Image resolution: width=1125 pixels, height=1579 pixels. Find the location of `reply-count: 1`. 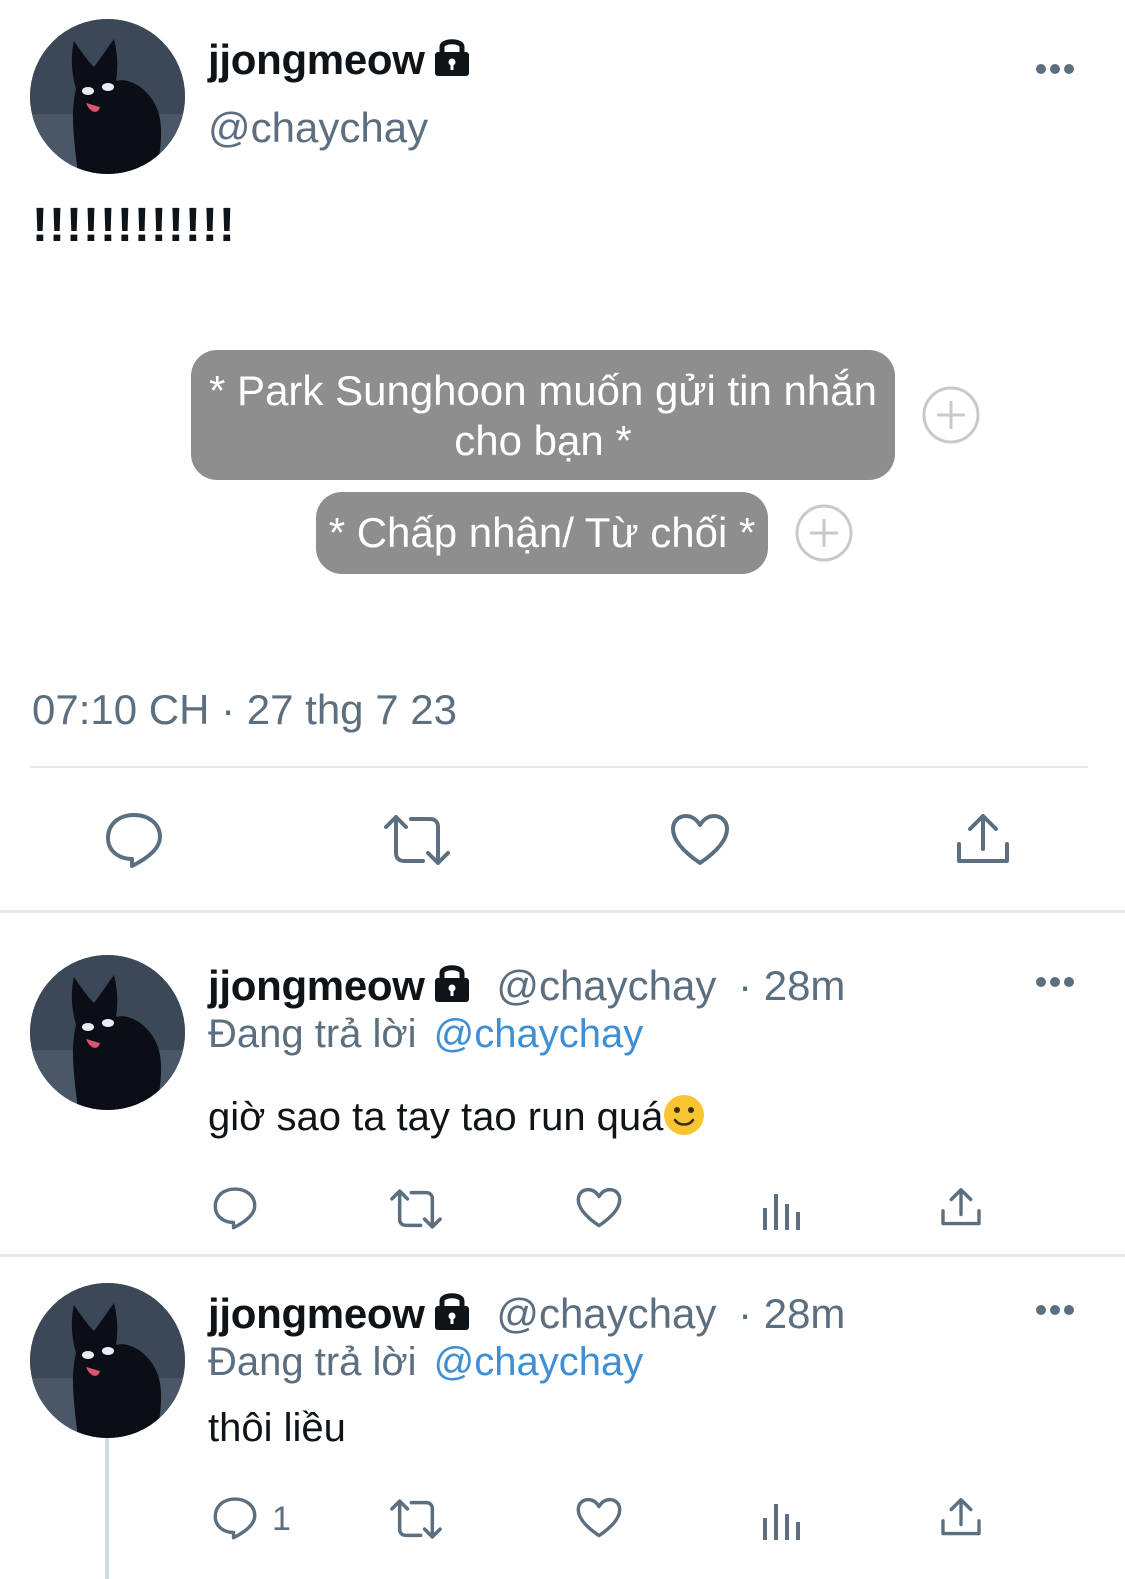

reply-count: 1 is located at coordinates (281, 1519).